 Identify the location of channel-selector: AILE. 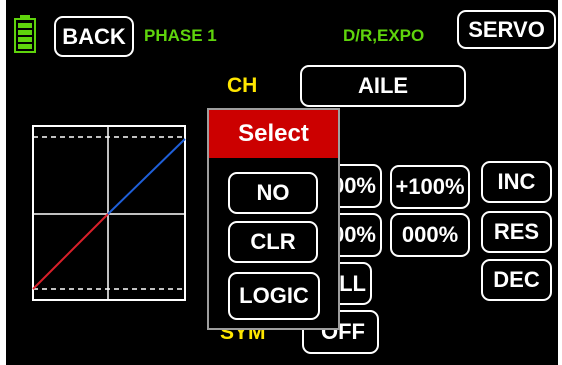
(383, 86).